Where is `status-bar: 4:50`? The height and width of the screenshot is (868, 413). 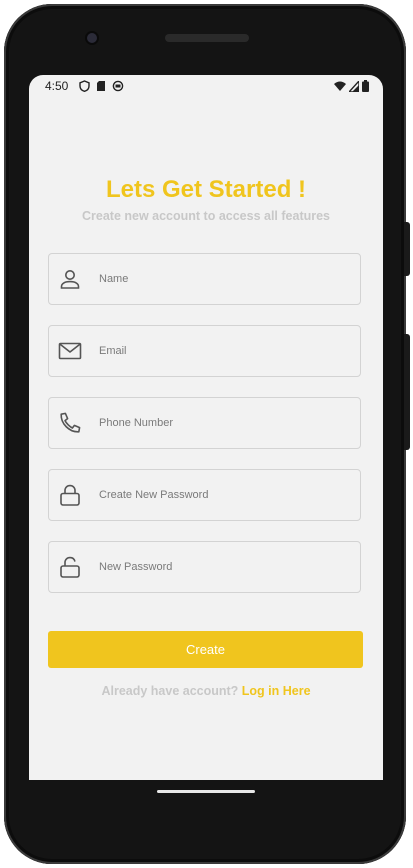
status-bar: 4:50 is located at coordinates (206, 86).